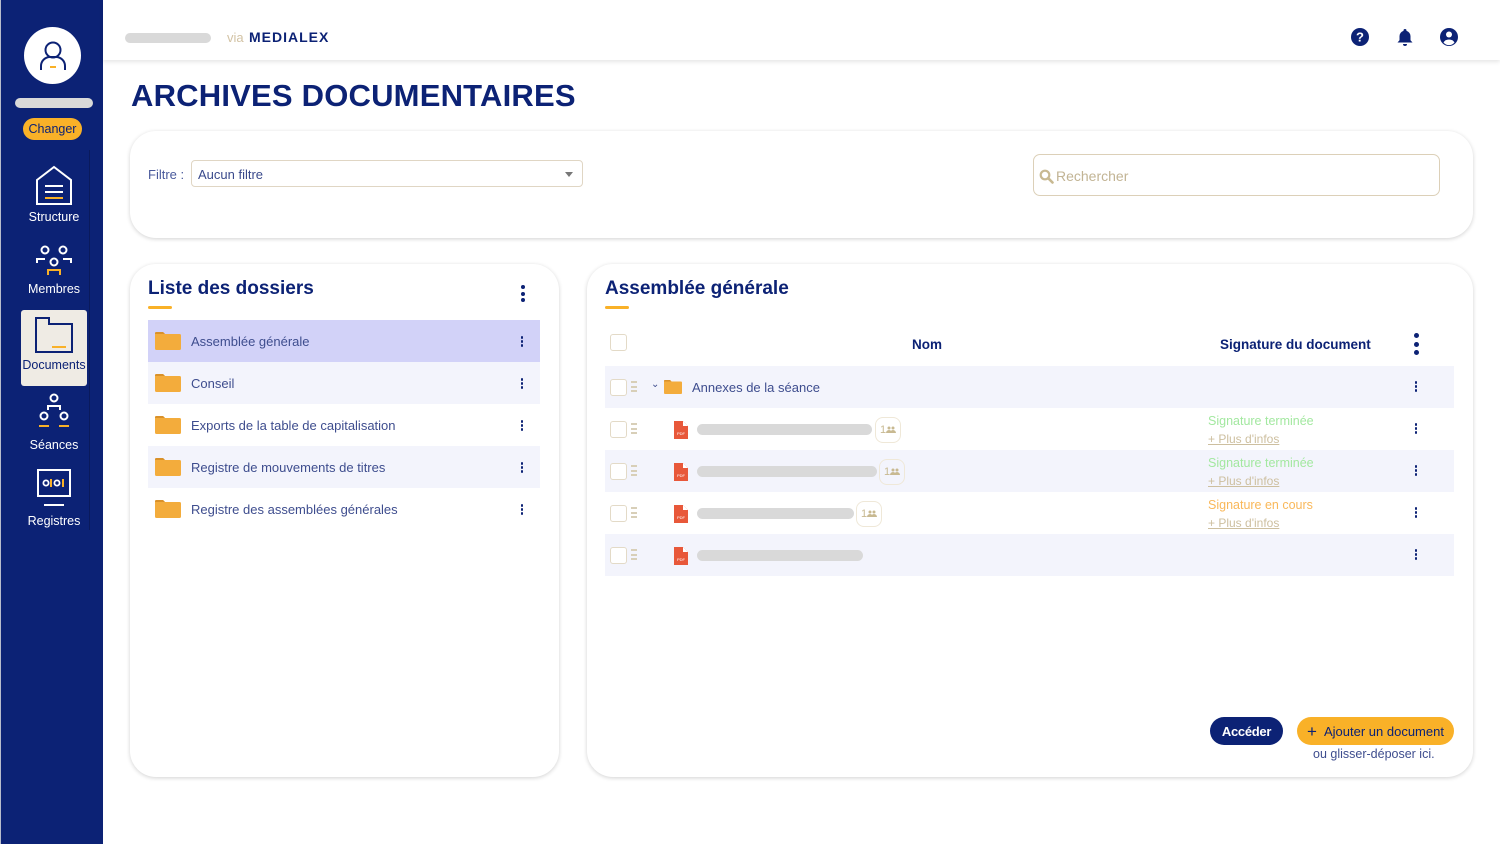  Describe the element at coordinates (166, 174) in the screenshot. I see `filter-label: Filtre :` at that location.